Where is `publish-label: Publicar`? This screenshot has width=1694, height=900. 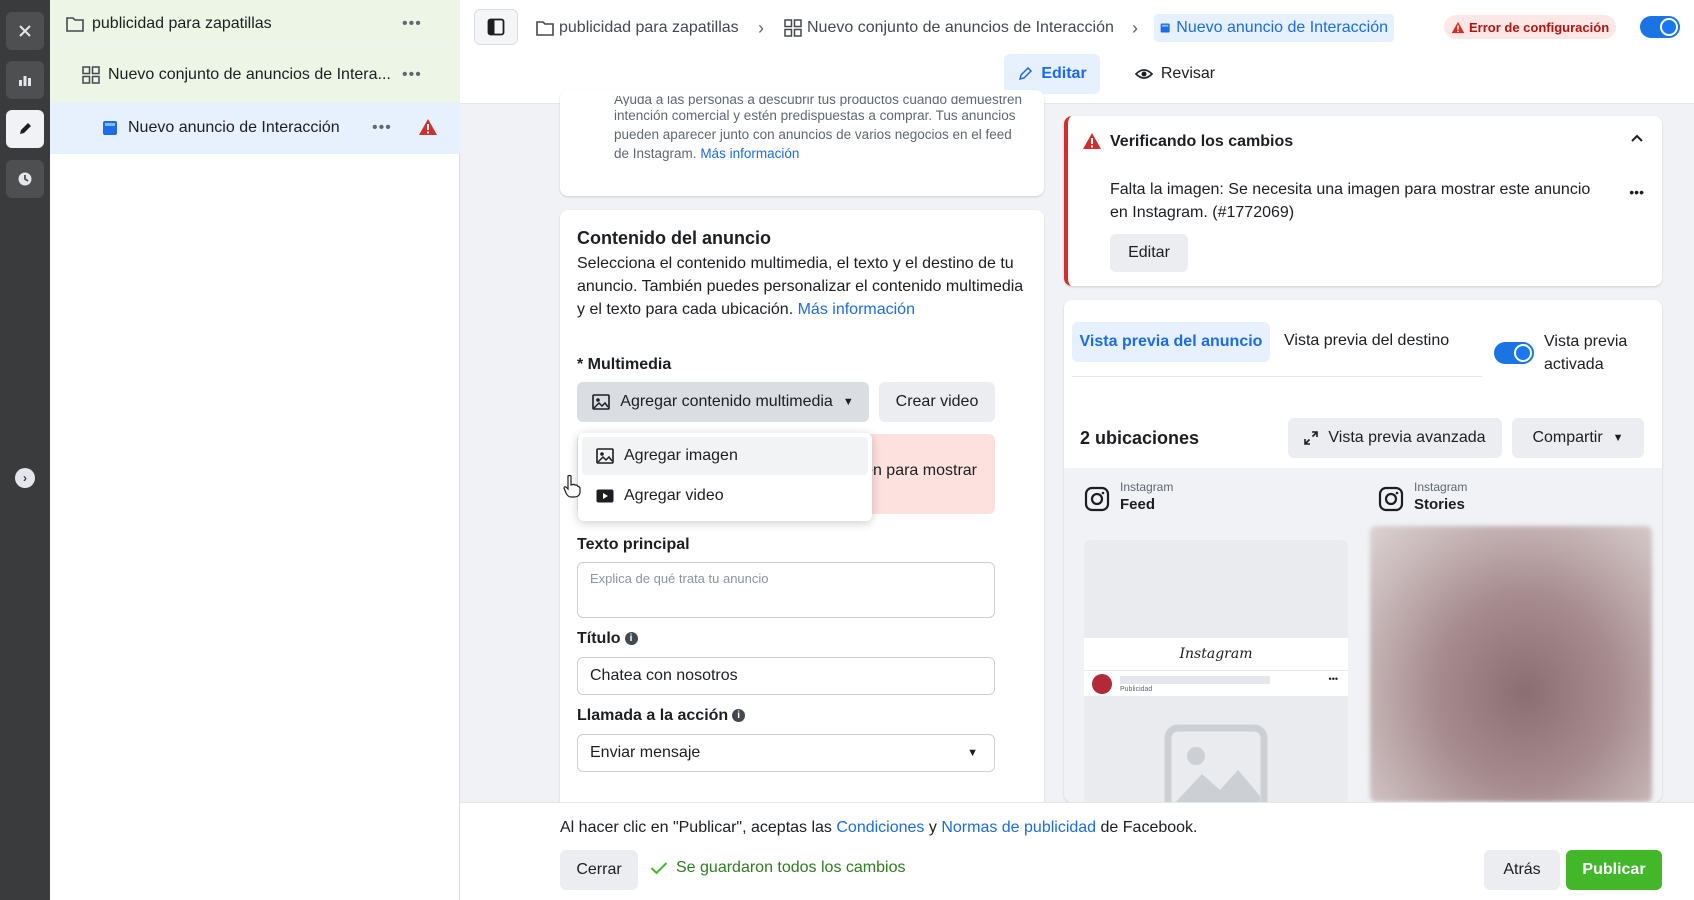
publish-label: Publicar is located at coordinates (1614, 869).